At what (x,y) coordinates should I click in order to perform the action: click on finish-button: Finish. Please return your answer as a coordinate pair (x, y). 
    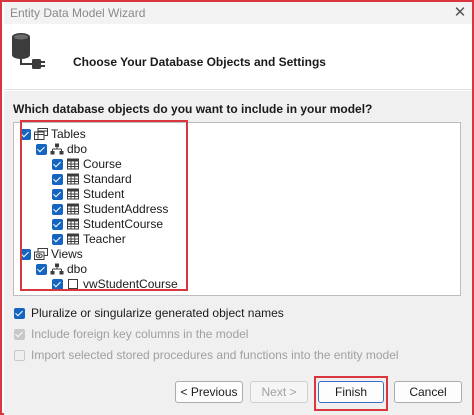
    Looking at the image, I should click on (351, 392).